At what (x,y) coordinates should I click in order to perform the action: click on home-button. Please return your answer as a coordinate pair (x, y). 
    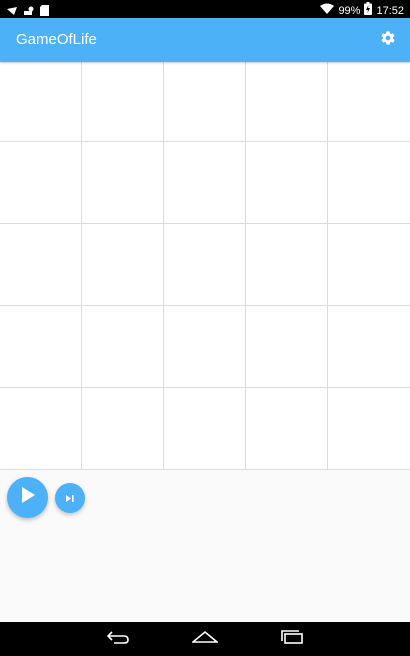
    Looking at the image, I should click on (205, 639).